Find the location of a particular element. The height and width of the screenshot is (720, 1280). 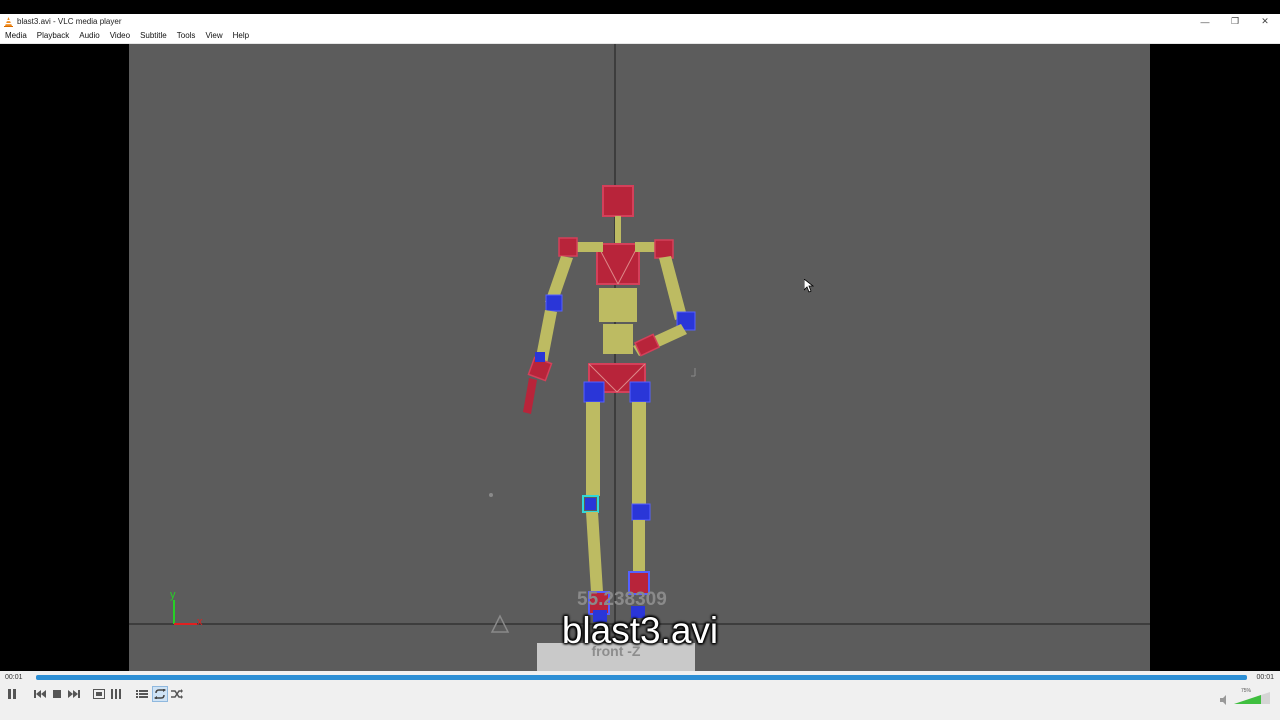

loop-icon is located at coordinates (160, 694).